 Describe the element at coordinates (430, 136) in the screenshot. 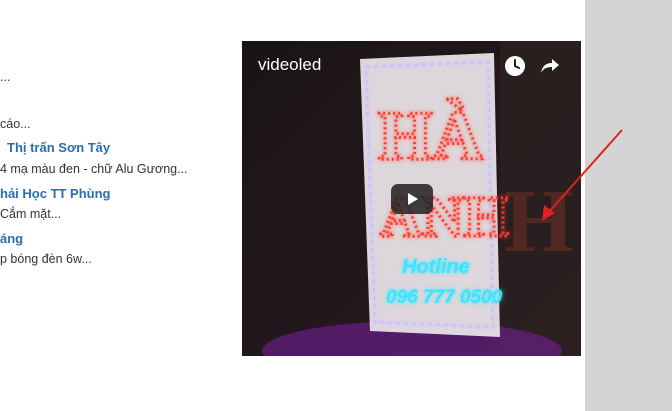

I see `svg-text: HÀ` at that location.